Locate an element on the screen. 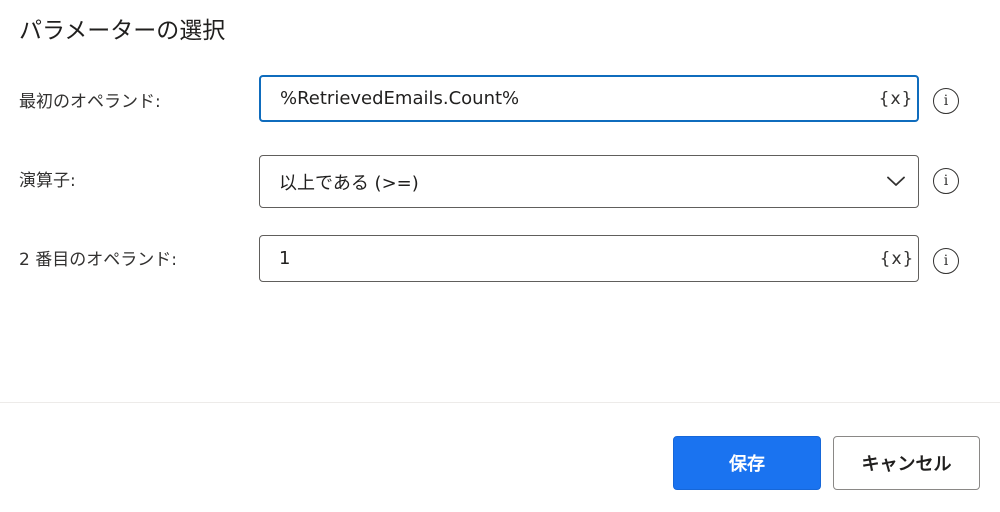 The height and width of the screenshot is (512, 1000). operator-value: 以上である (>=) is located at coordinates (349, 183).